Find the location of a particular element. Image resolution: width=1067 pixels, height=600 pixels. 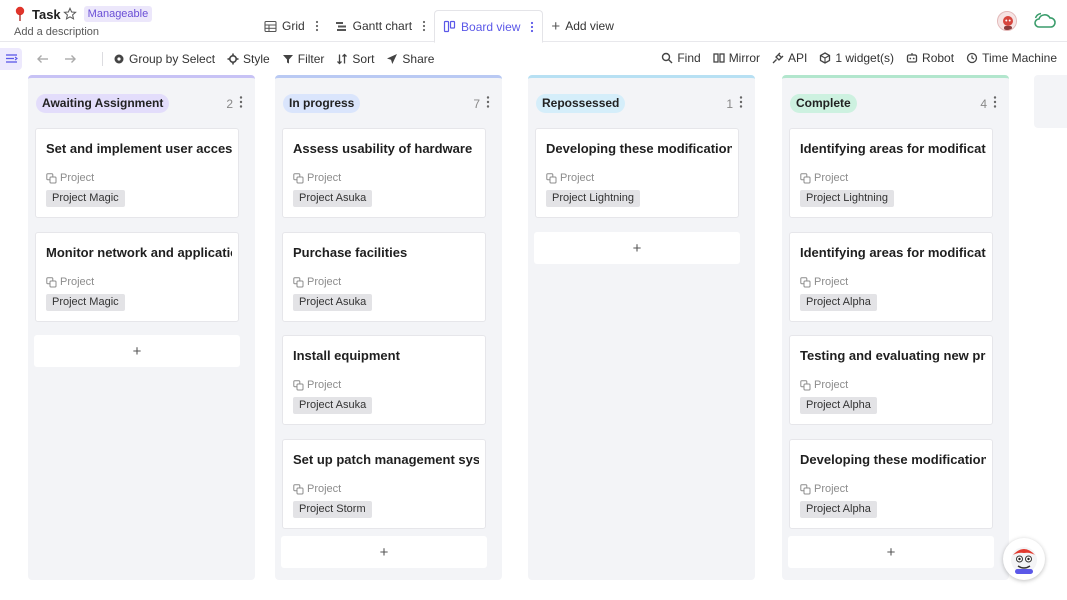

card-title: Install equipment is located at coordinates (346, 355).